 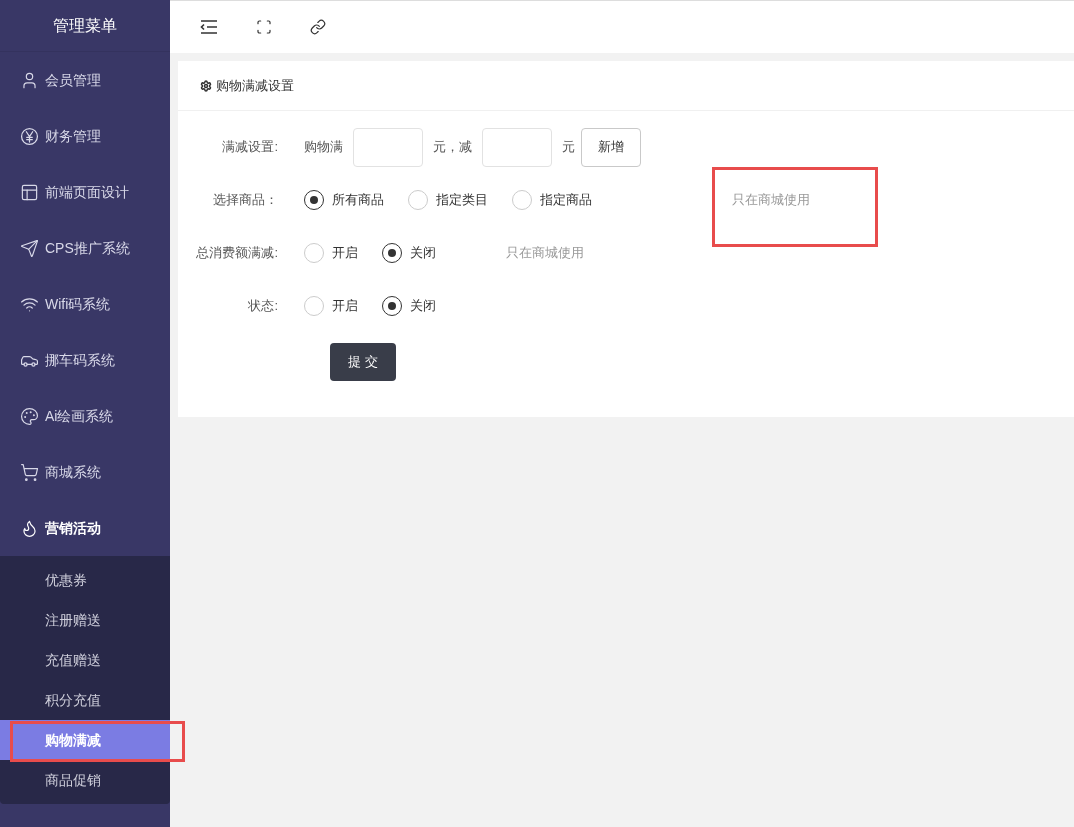 I want to click on flame-icon, so click(x=29, y=528).